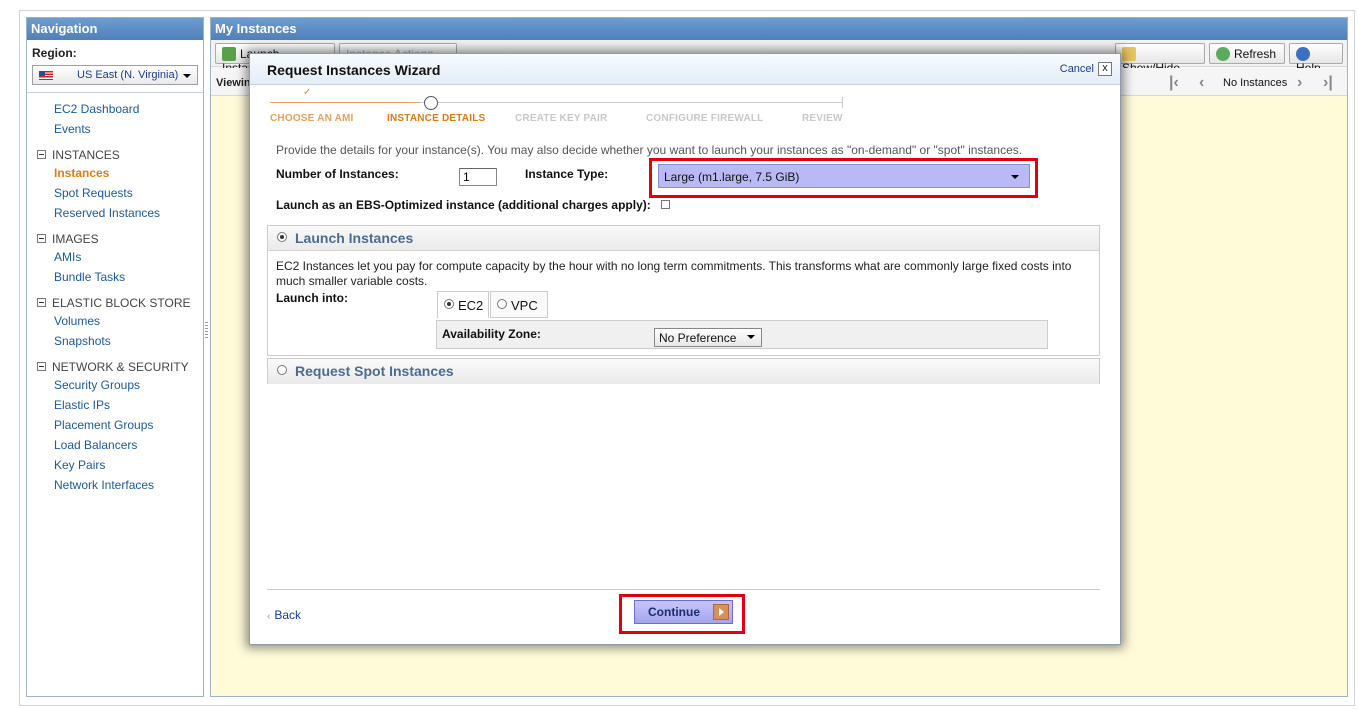 Image resolution: width=1358 pixels, height=709 pixels. I want to click on nav-ec2-dashboard: EC2 Dashboard, so click(96, 109).